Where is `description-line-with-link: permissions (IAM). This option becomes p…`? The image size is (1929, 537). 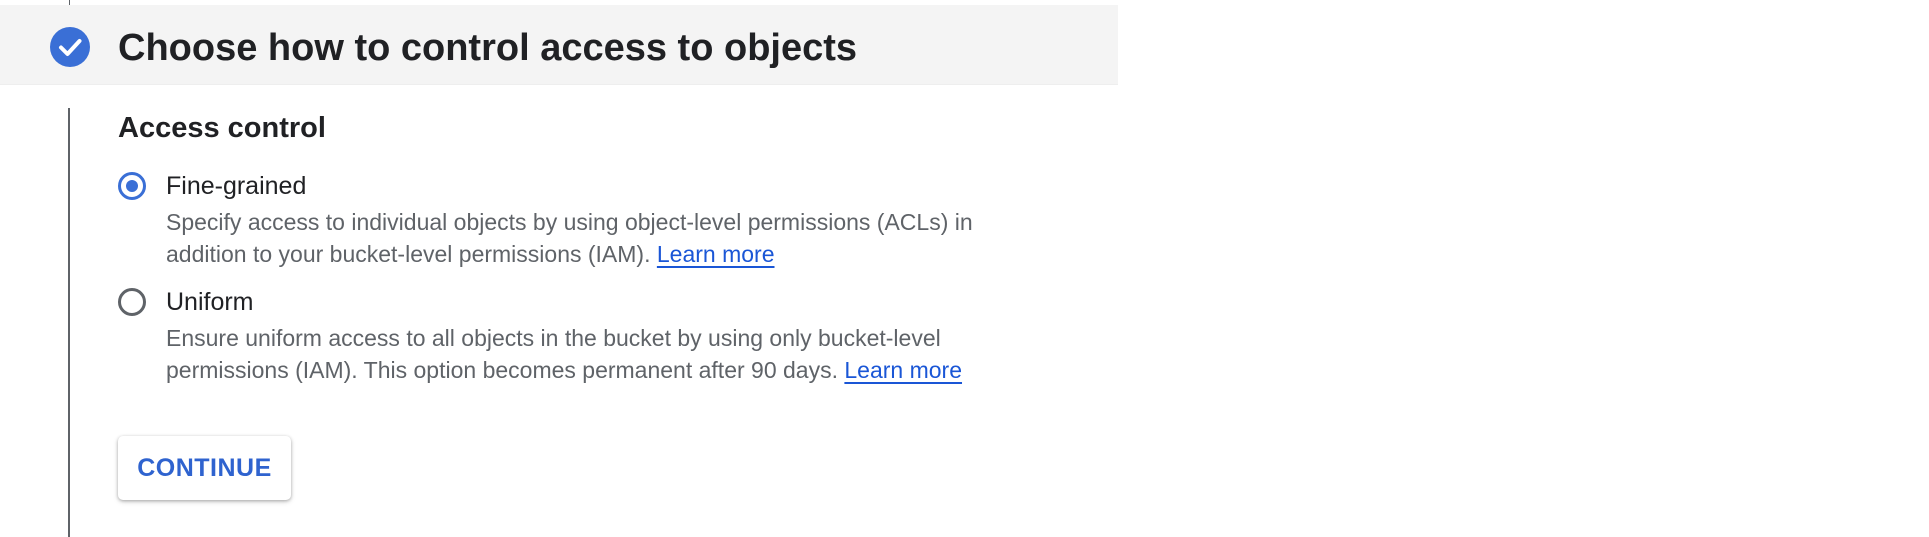
description-line-with-link: permissions (IAM). This option becomes p… is located at coordinates (616, 370).